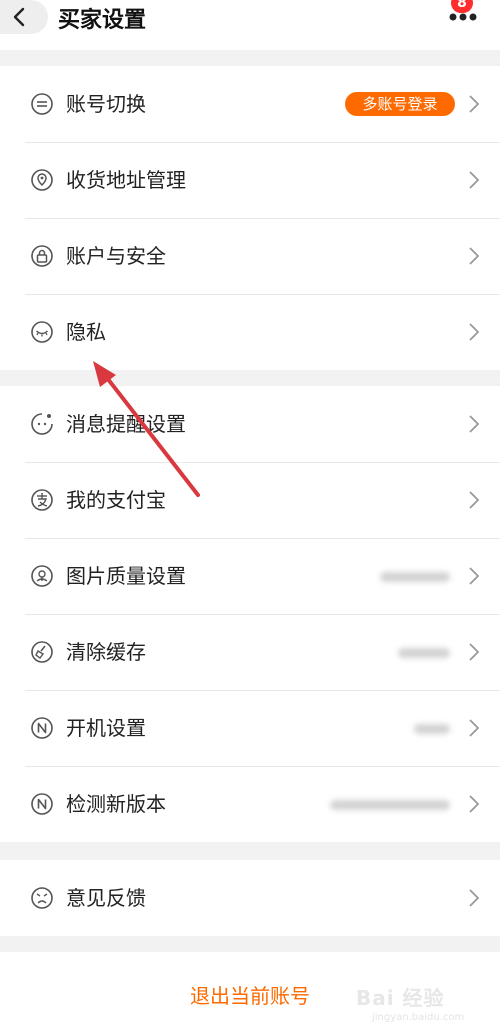 This screenshot has width=500, height=1032. Describe the element at coordinates (42, 652) in the screenshot. I see `broom-icon` at that location.